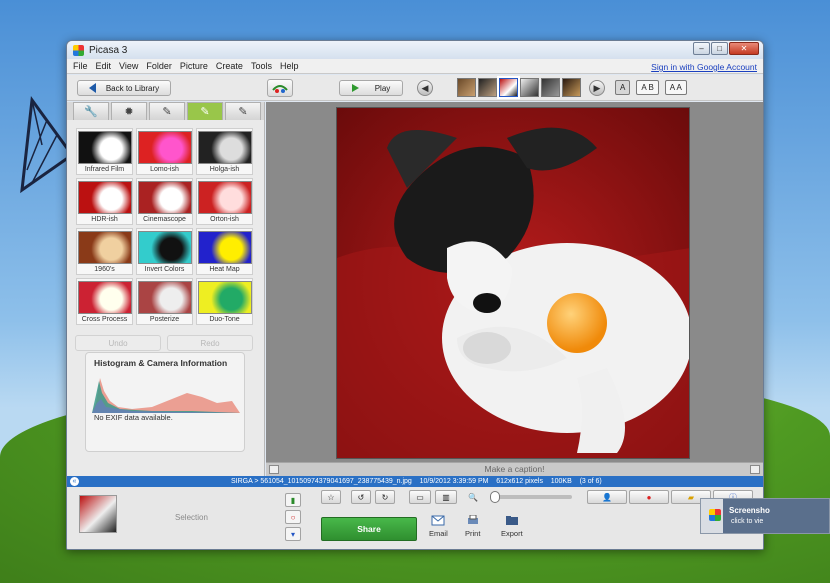 Image resolution: width=830 pixels, height=583 pixels. What do you see at coordinates (80, 66) in the screenshot?
I see `menu-file: File` at bounding box center [80, 66].